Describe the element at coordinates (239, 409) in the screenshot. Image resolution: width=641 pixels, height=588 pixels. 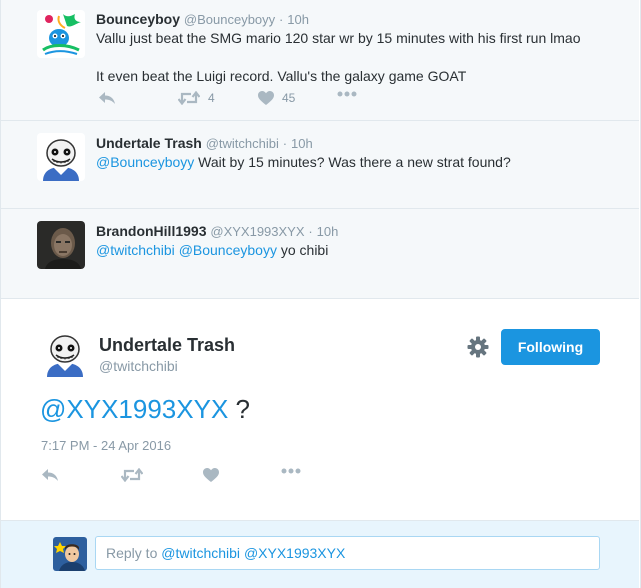
I see `tweet-body: ?` at that location.